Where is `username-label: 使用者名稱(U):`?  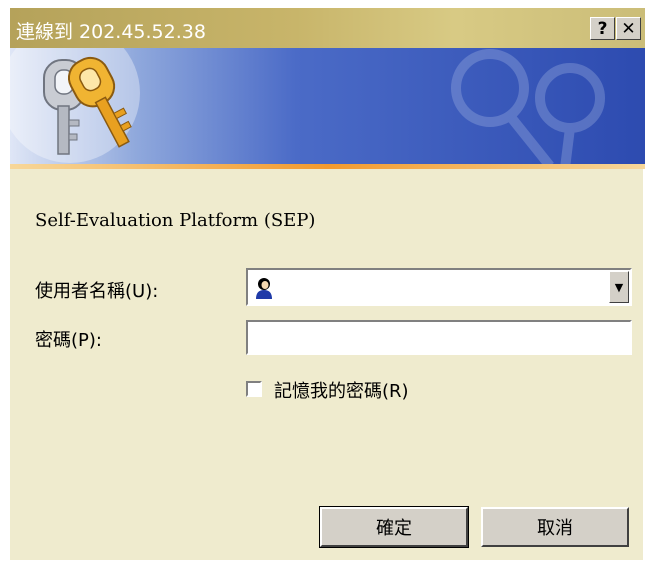 username-label: 使用者名稱(U): is located at coordinates (97, 291).